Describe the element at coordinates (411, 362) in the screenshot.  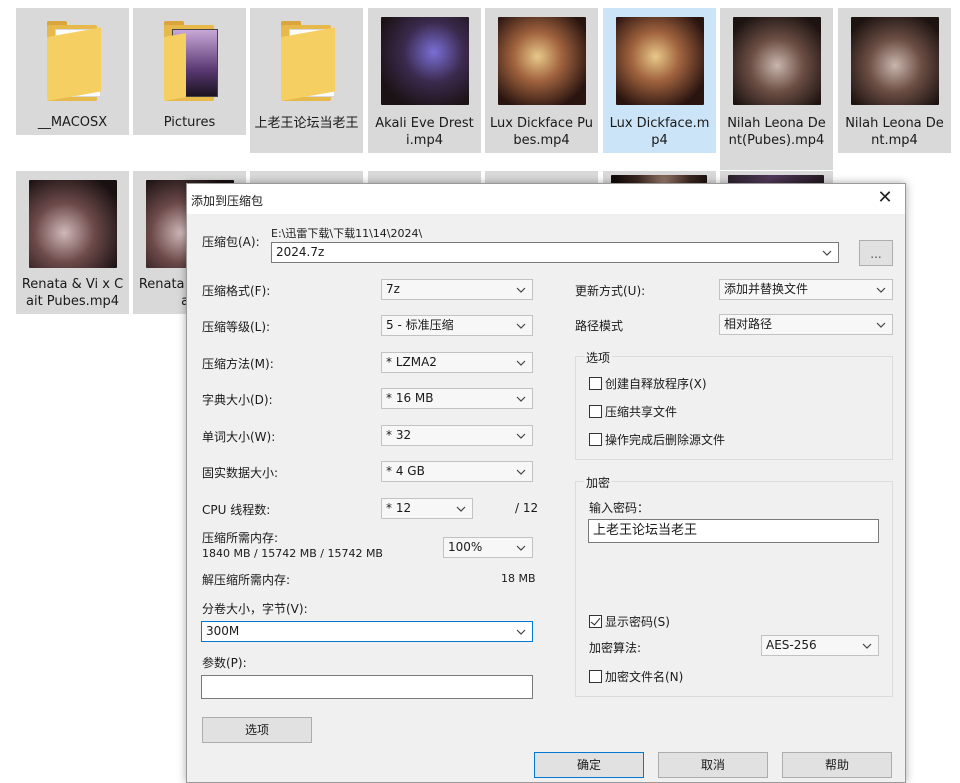
I see `method-value: * LZMA2` at that location.